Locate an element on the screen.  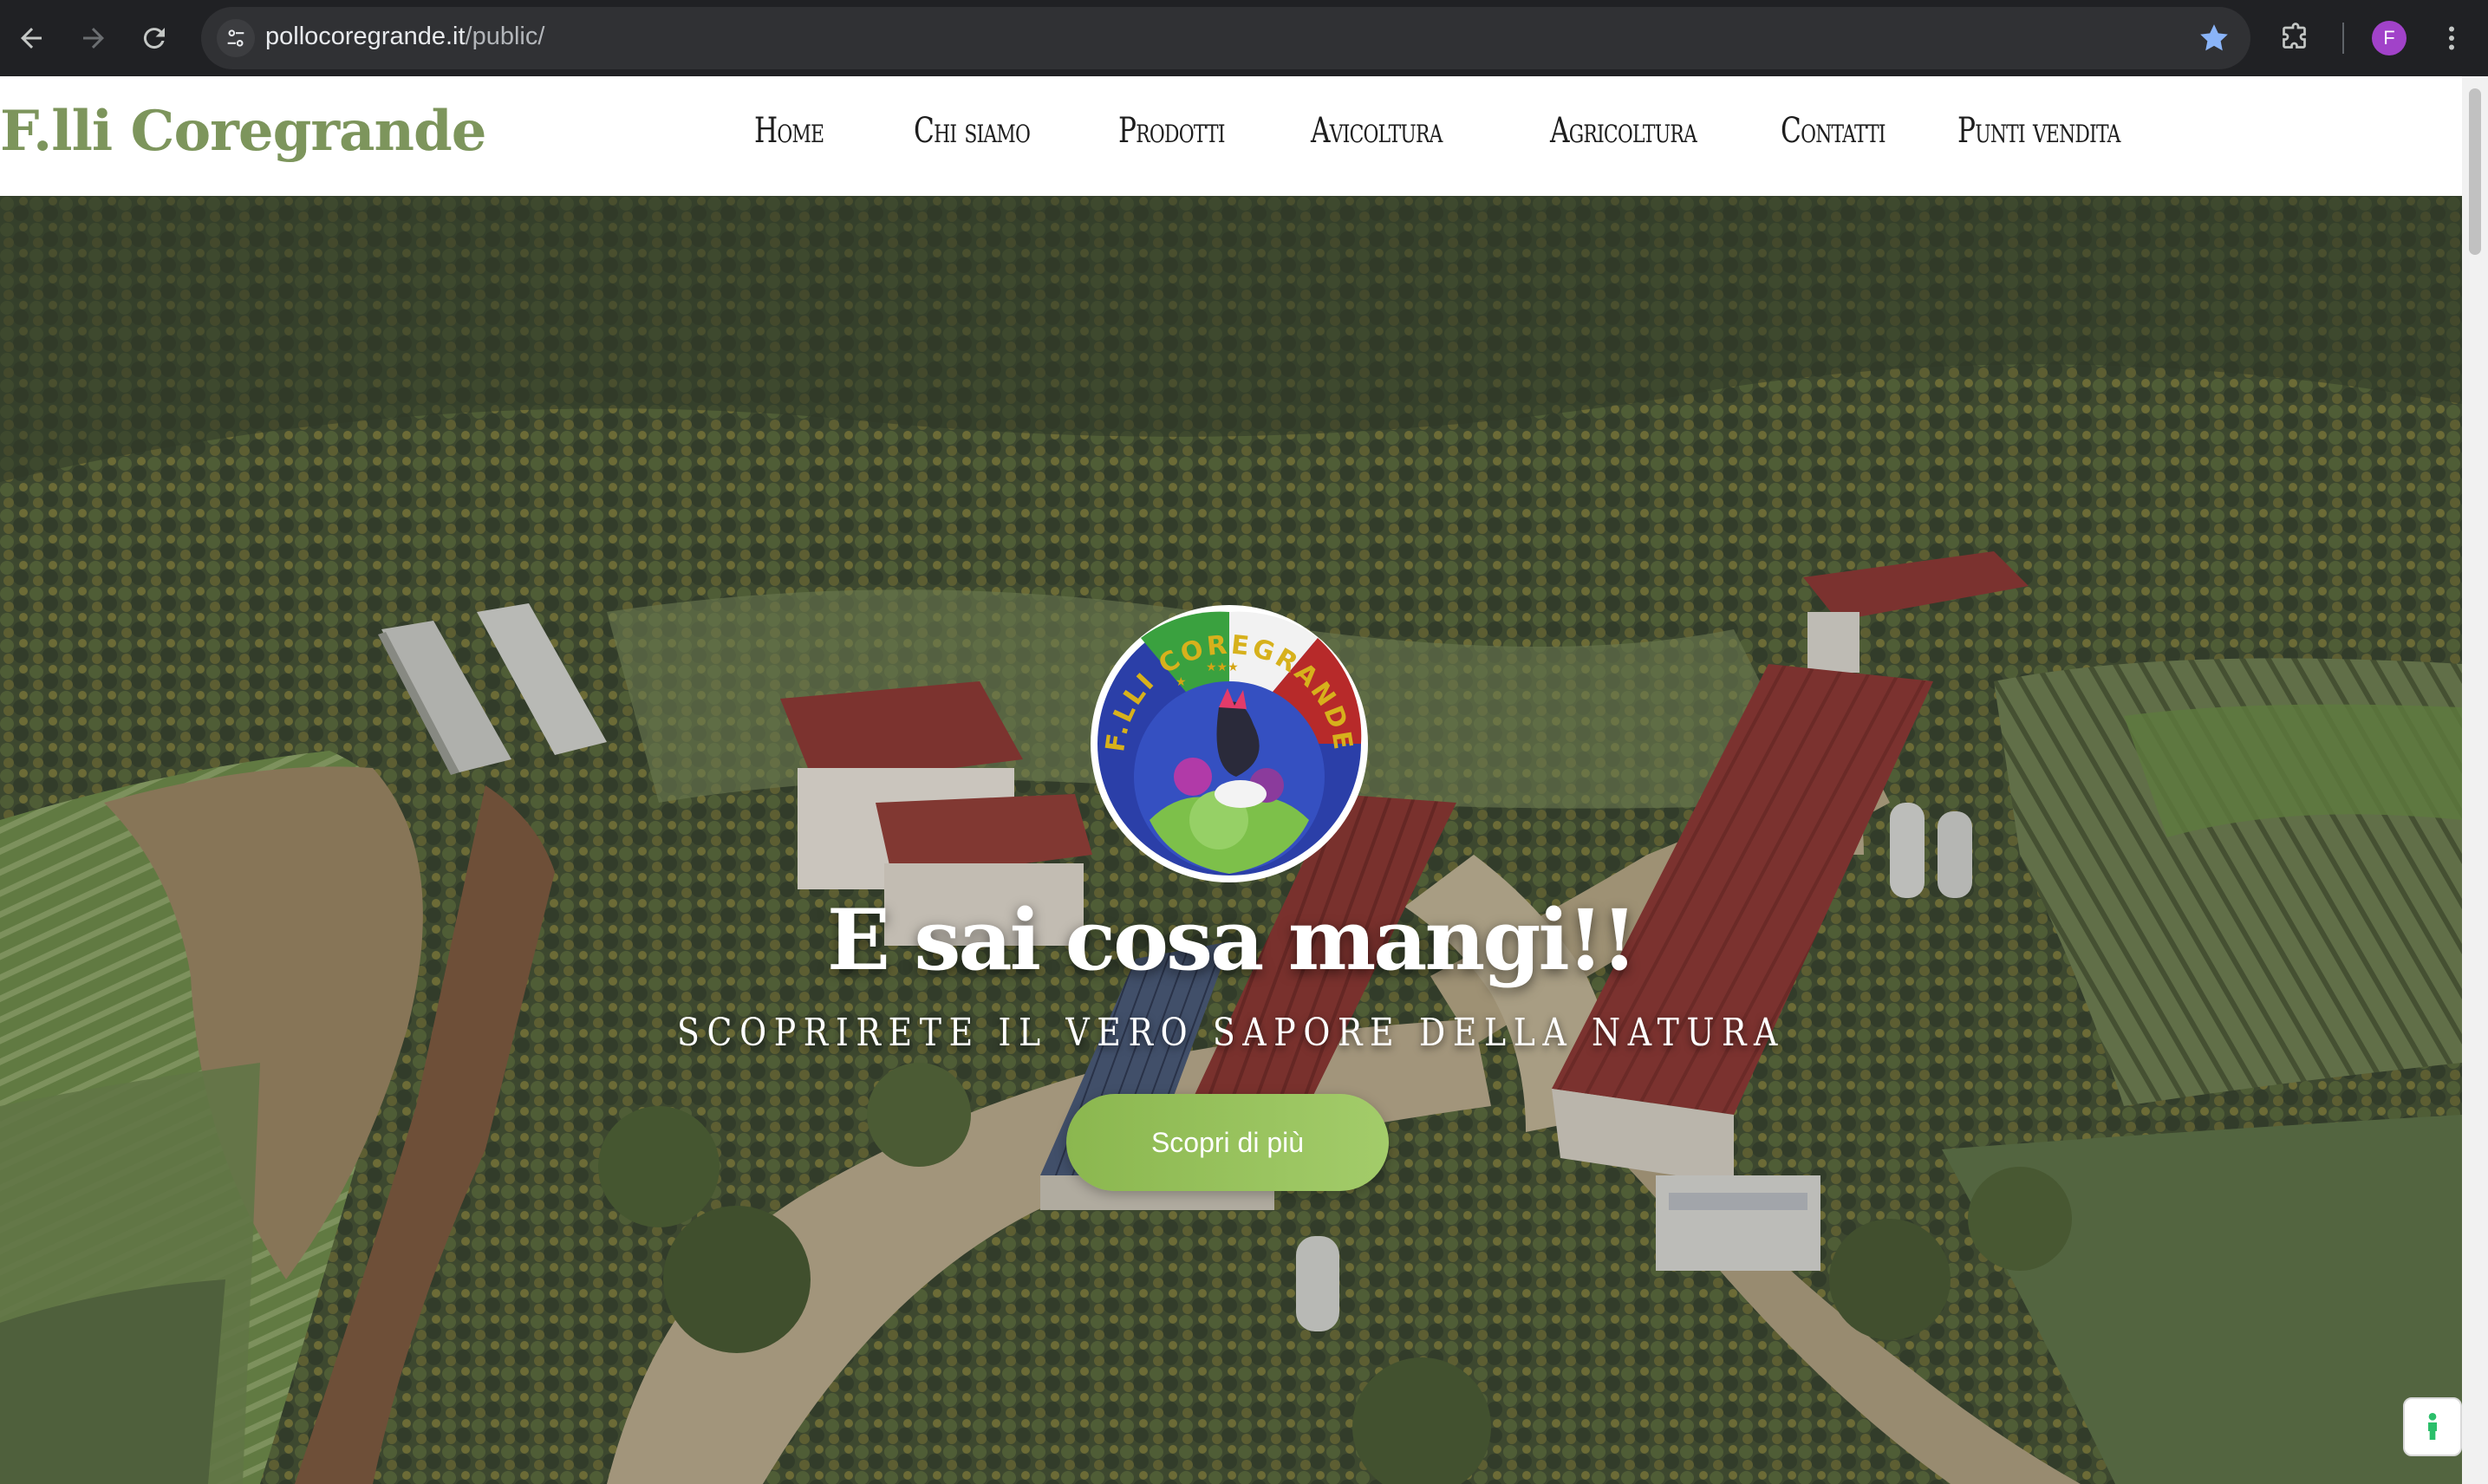
tune-icon is located at coordinates (235, 38).